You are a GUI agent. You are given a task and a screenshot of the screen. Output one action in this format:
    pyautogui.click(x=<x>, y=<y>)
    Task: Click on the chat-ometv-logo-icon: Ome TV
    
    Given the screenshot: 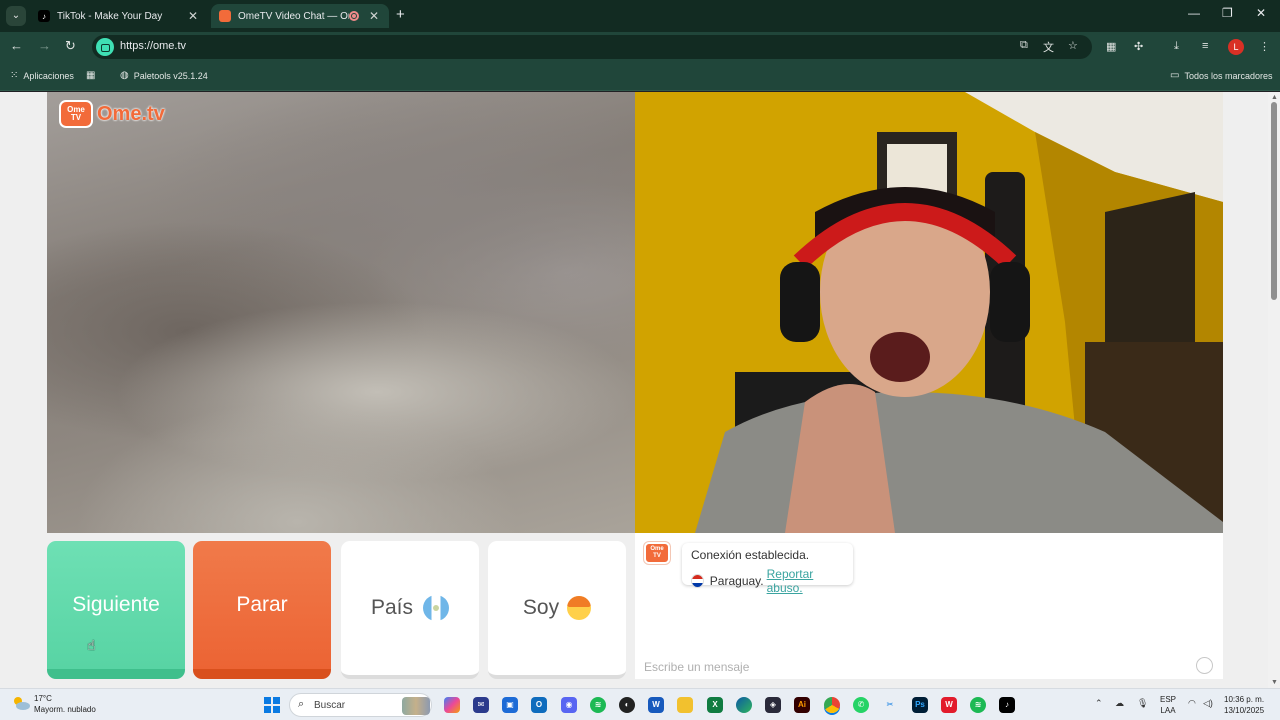 What is the action you would take?
    pyautogui.click(x=657, y=553)
    